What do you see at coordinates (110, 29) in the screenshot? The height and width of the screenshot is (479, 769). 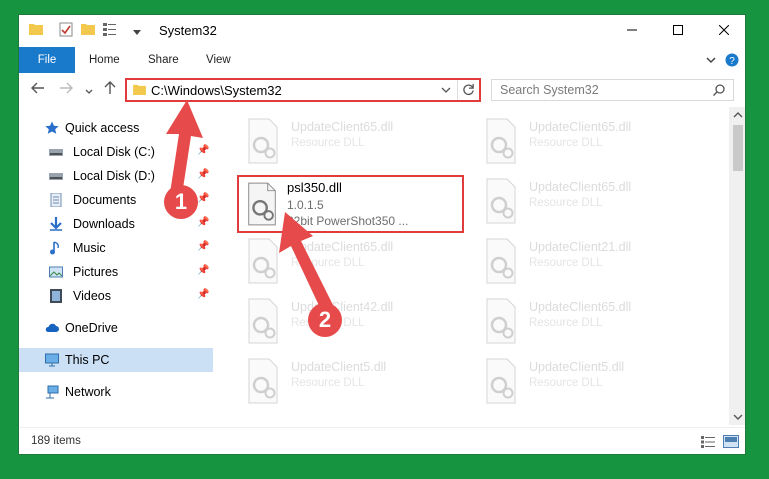 I see `view-options-icon` at bounding box center [110, 29].